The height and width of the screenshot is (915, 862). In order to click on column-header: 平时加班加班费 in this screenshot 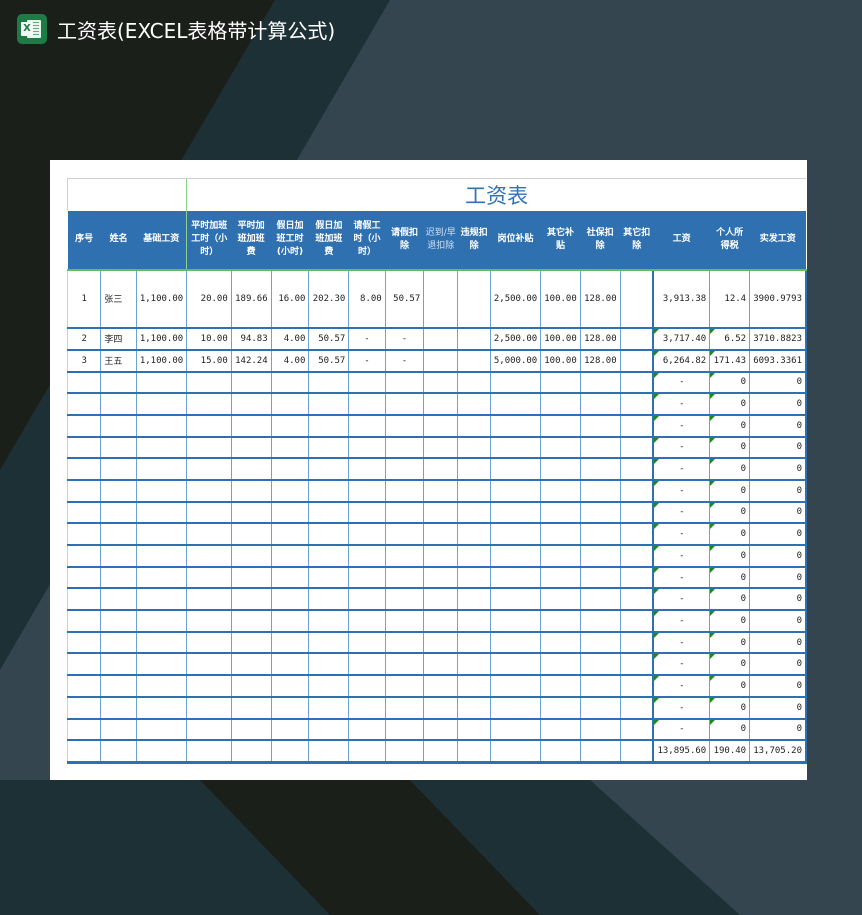, I will do `click(251, 240)`.